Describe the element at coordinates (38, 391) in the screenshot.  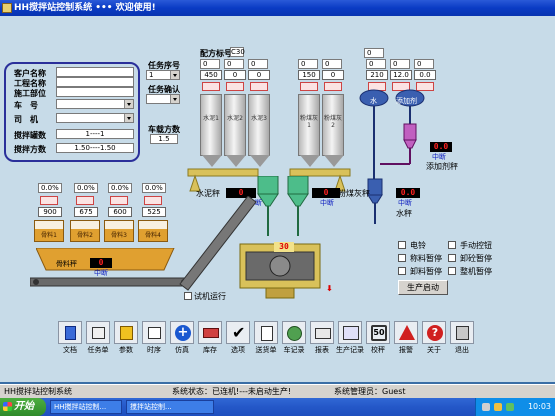
I see `status-app-name: HH搅拌站控制系统` at that location.